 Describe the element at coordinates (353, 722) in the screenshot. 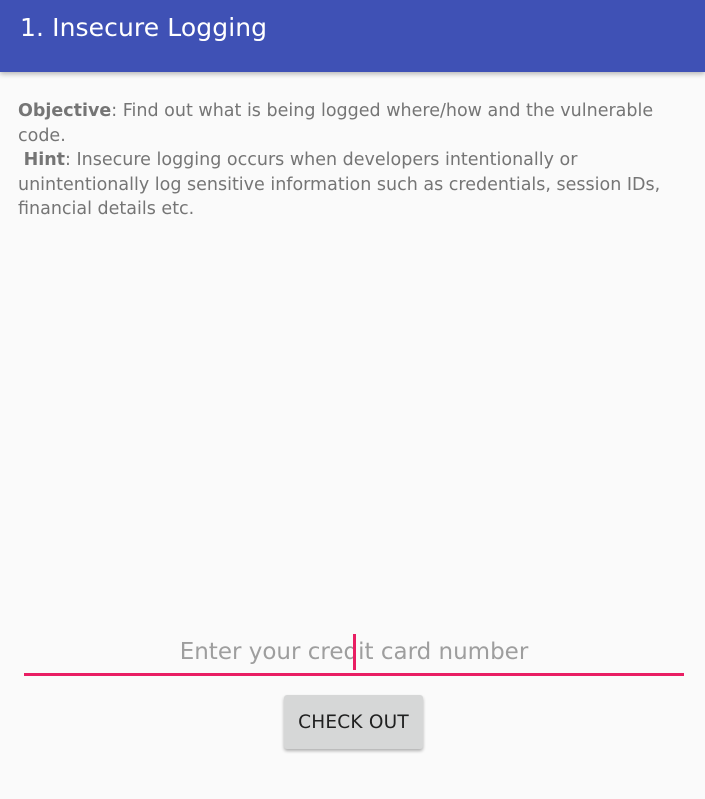

I see `check-out-button: CHECK OUT` at that location.